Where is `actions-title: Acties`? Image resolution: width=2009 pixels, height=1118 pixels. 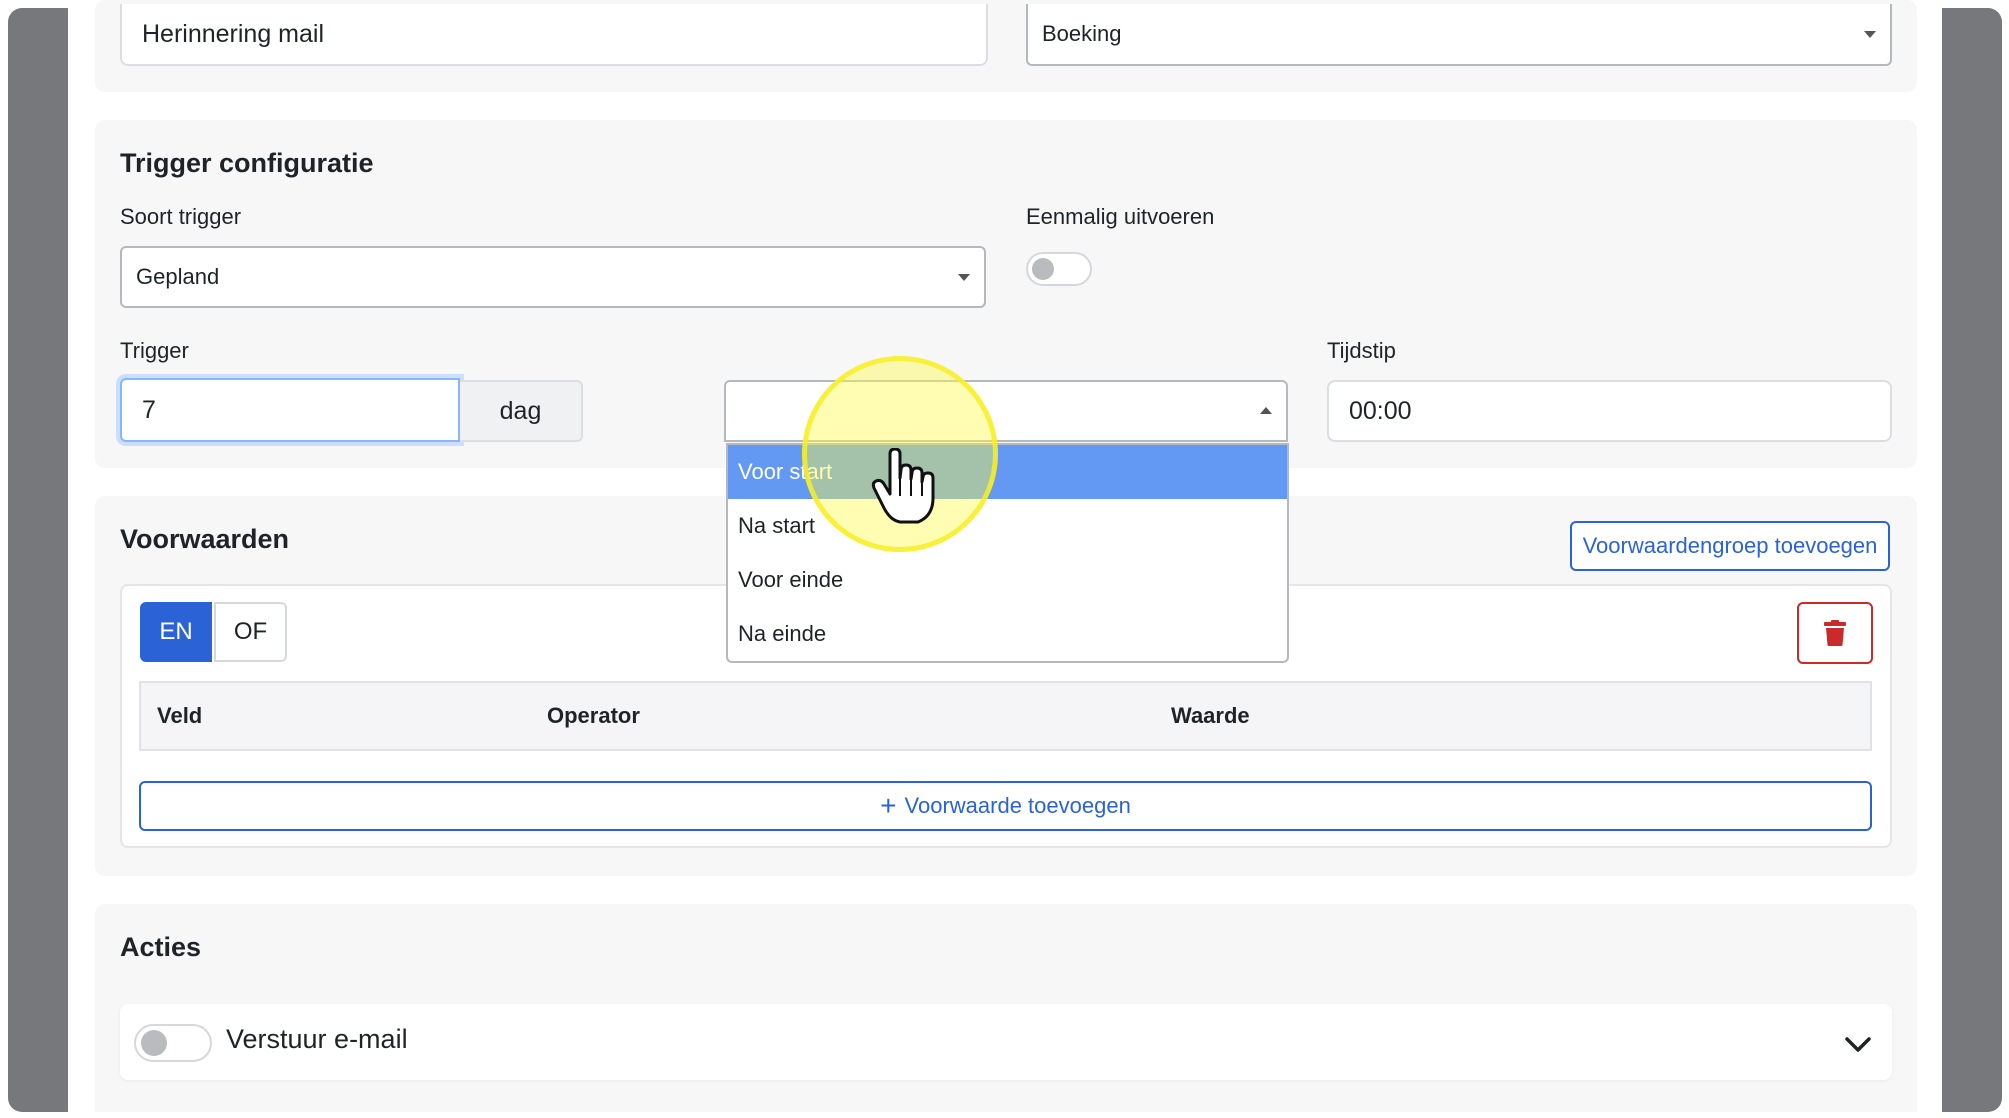 actions-title: Acties is located at coordinates (161, 947).